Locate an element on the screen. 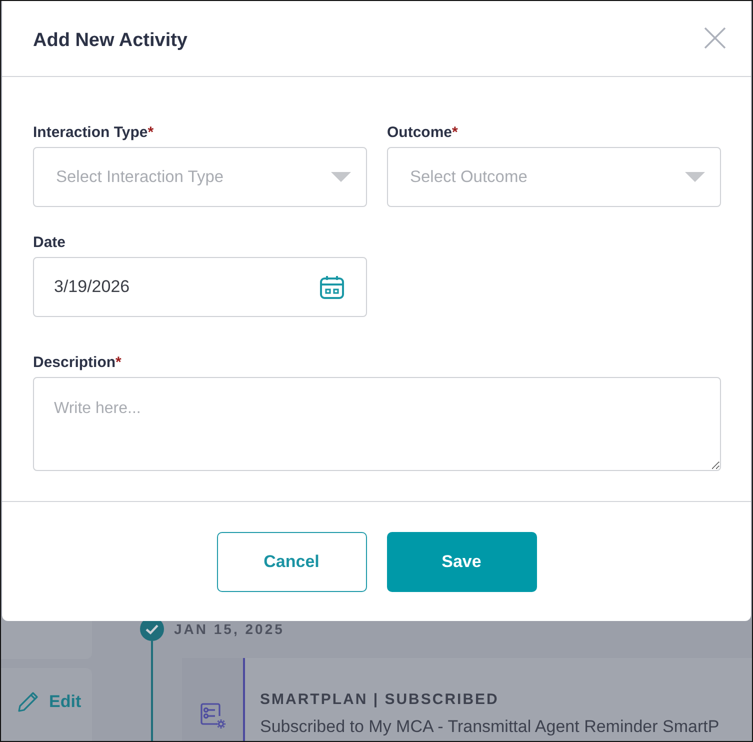  close-button is located at coordinates (715, 37).